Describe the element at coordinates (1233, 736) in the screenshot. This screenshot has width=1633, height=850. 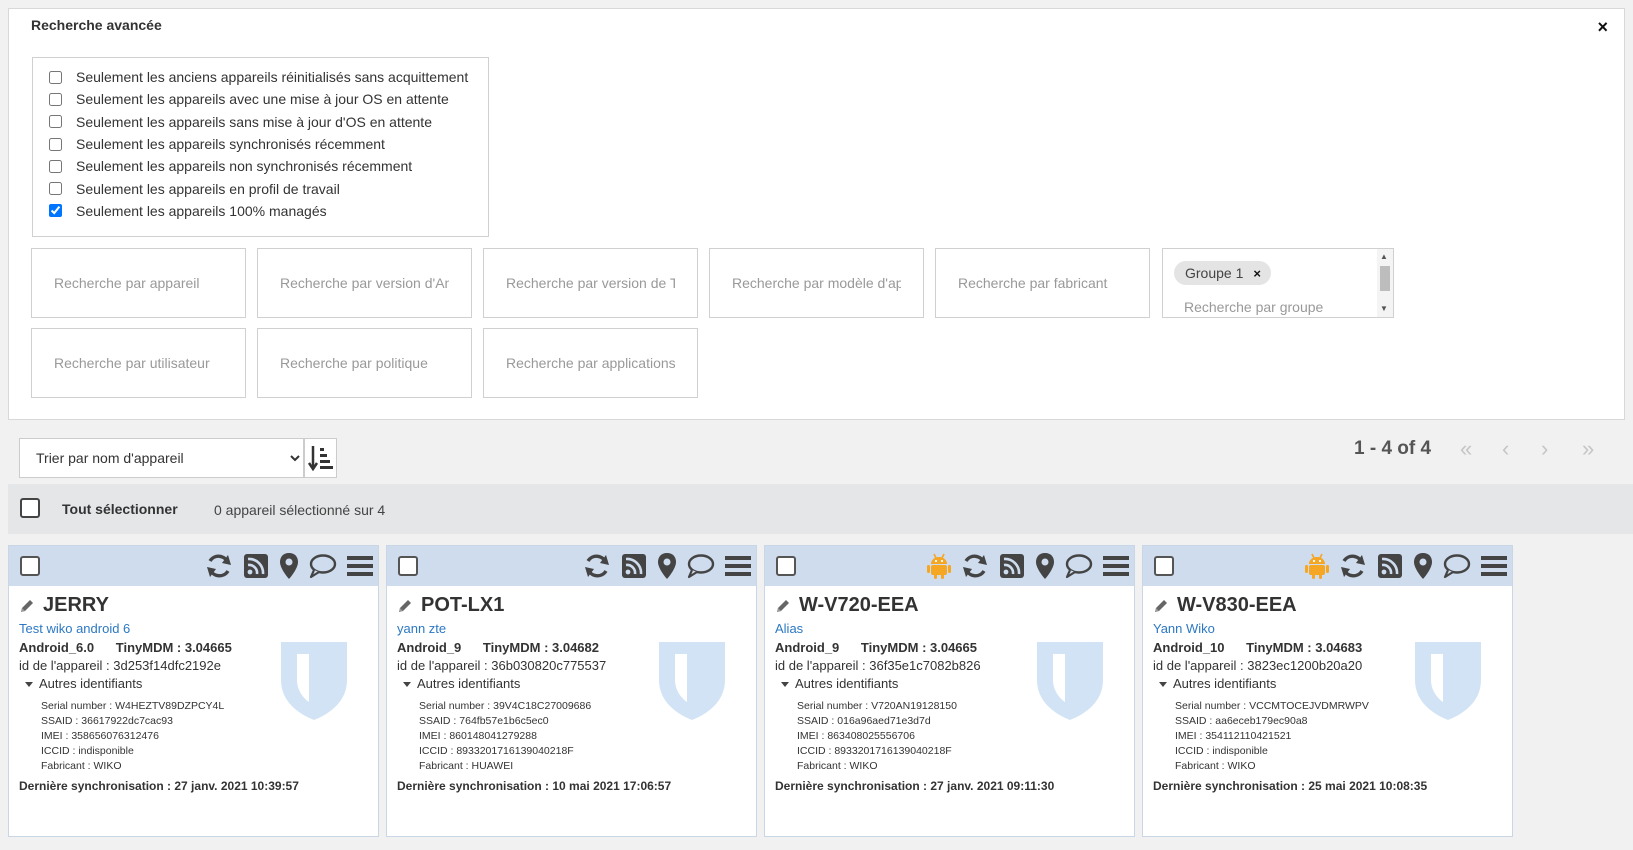
I see `imei: IMEI : 354112110421521` at that location.